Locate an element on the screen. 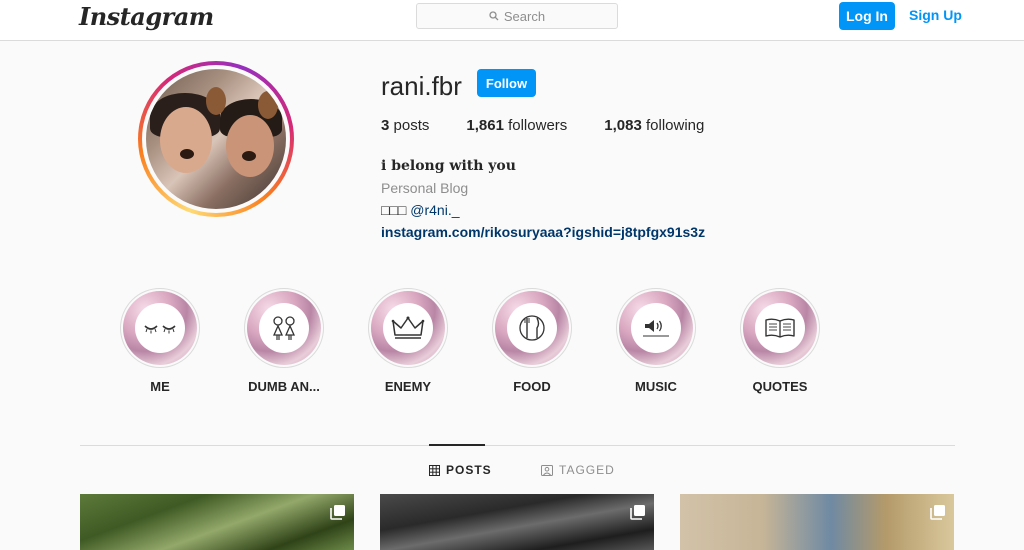 Image resolution: width=1024 pixels, height=550 pixels. avatar-photo is located at coordinates (216, 139).